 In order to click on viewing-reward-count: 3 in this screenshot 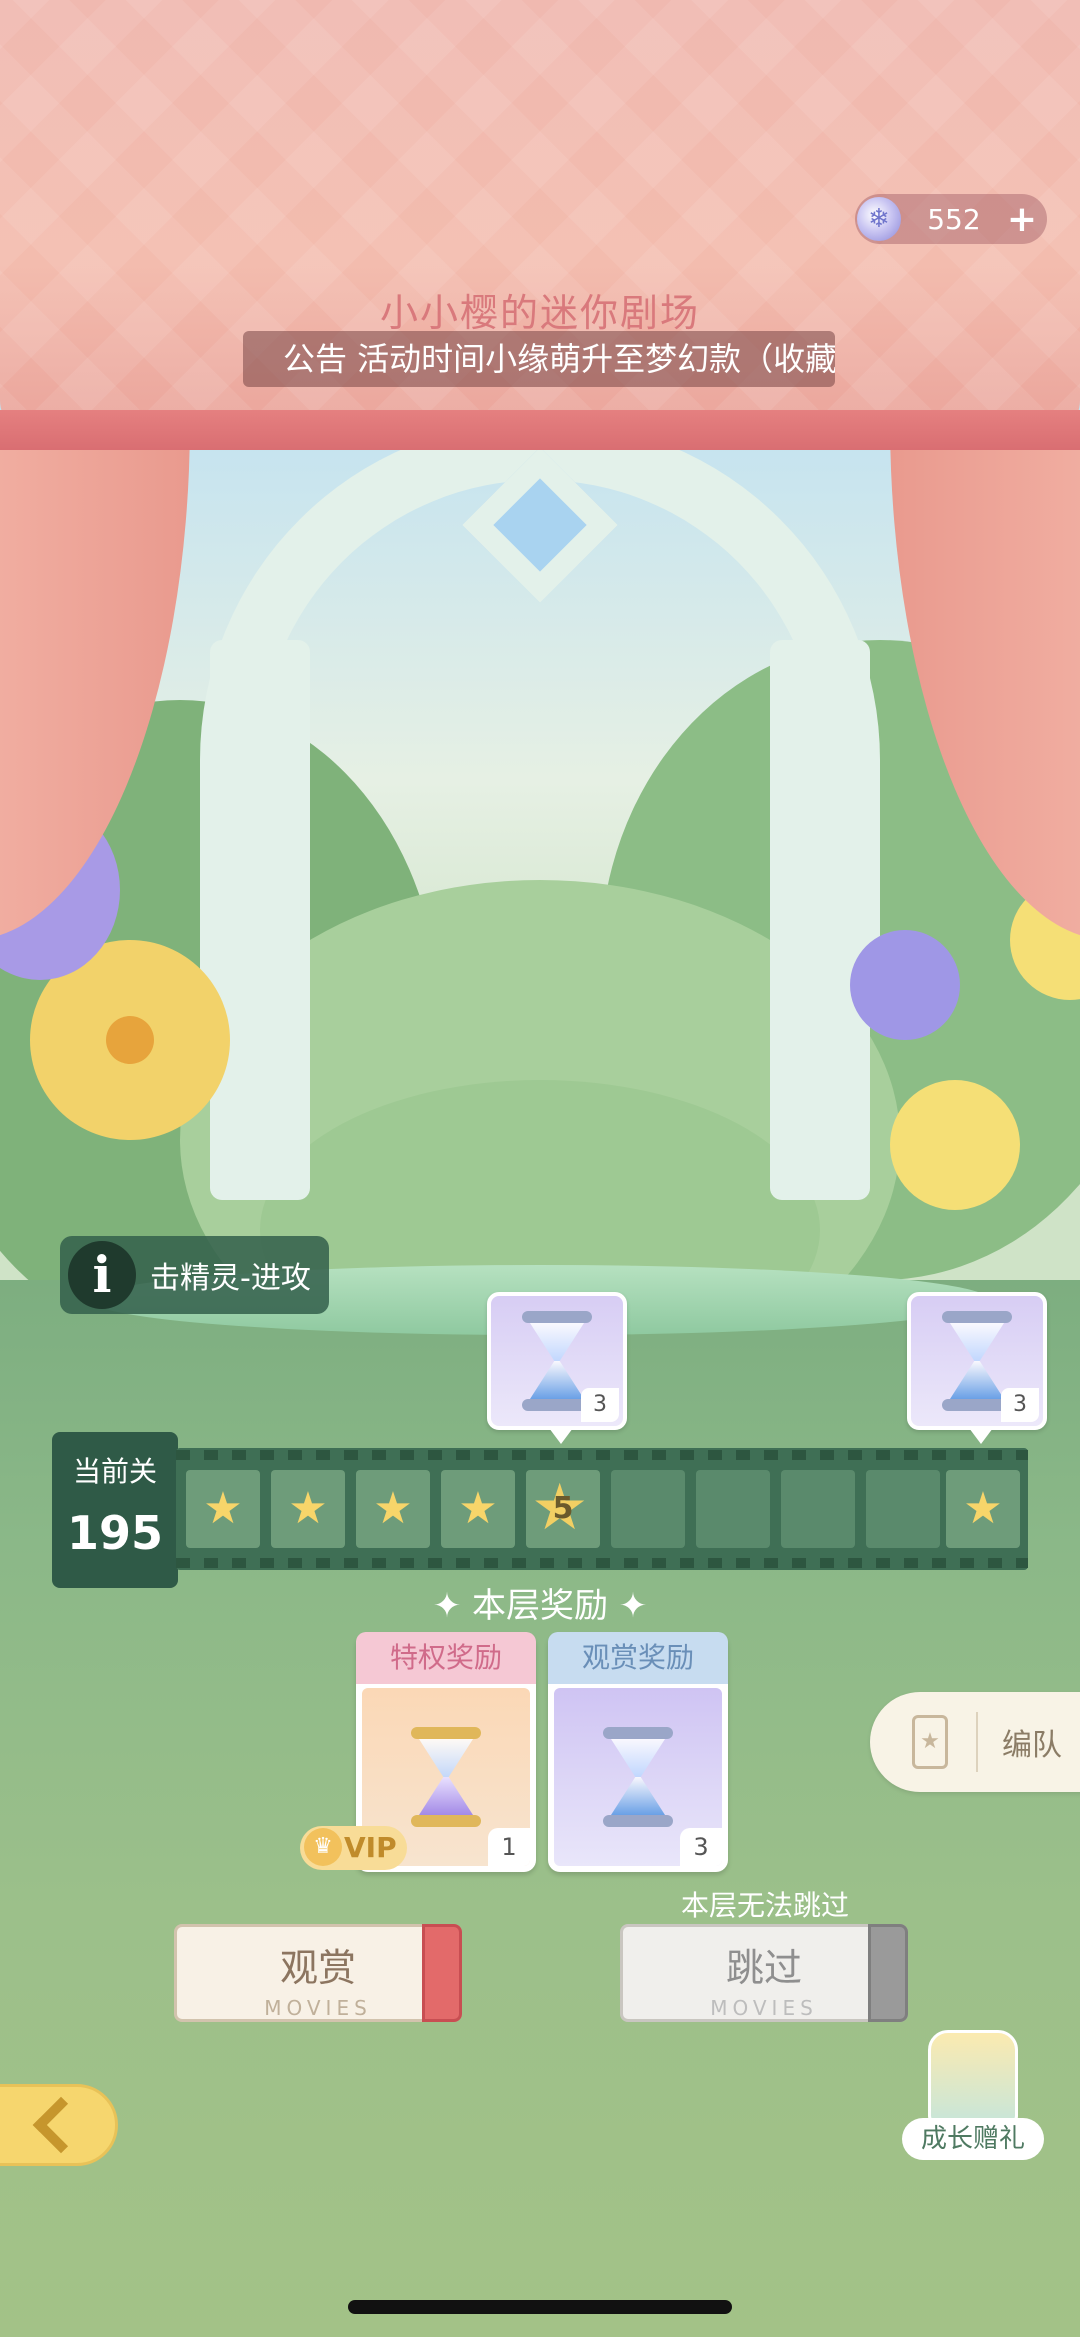, I will do `click(701, 1847)`.